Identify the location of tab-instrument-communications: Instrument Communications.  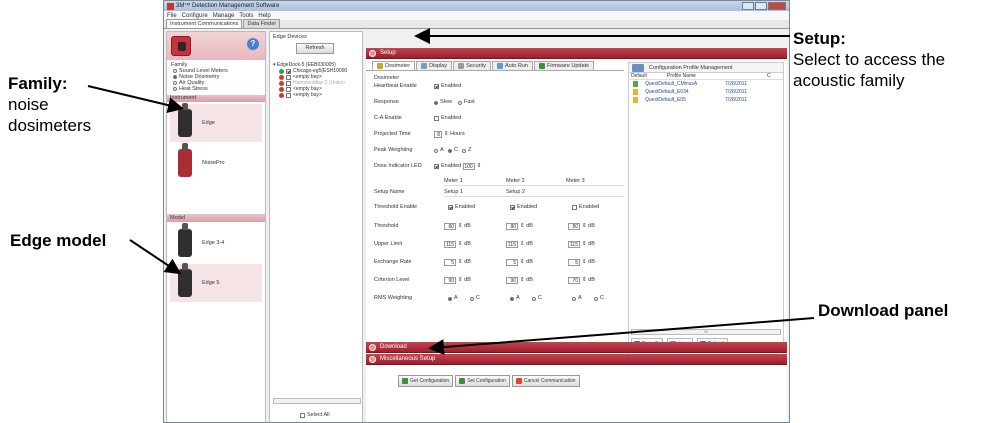
(204, 23).